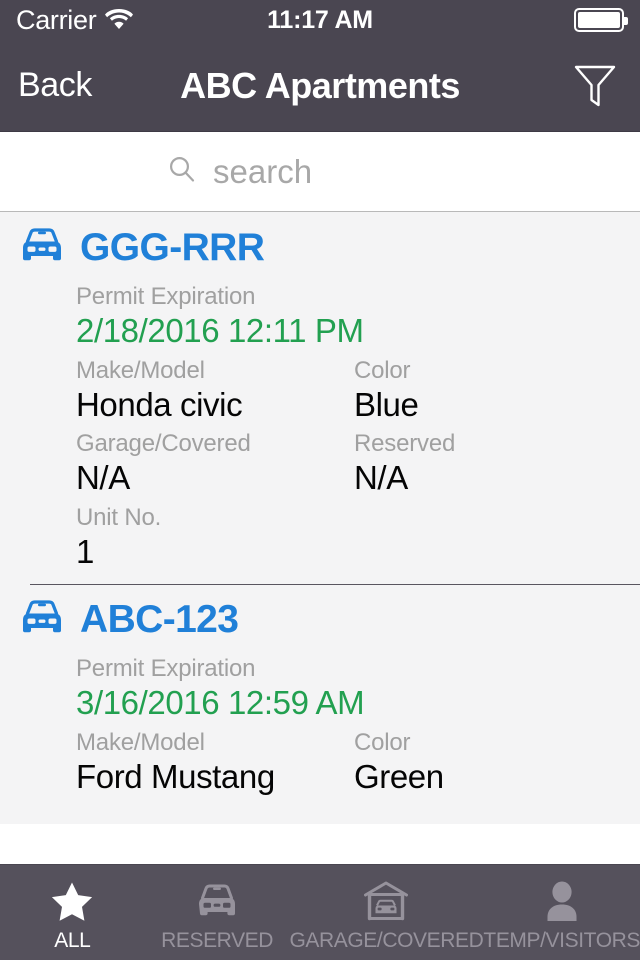 This screenshot has width=640, height=960. I want to click on license-plate: ABC-123, so click(159, 620).